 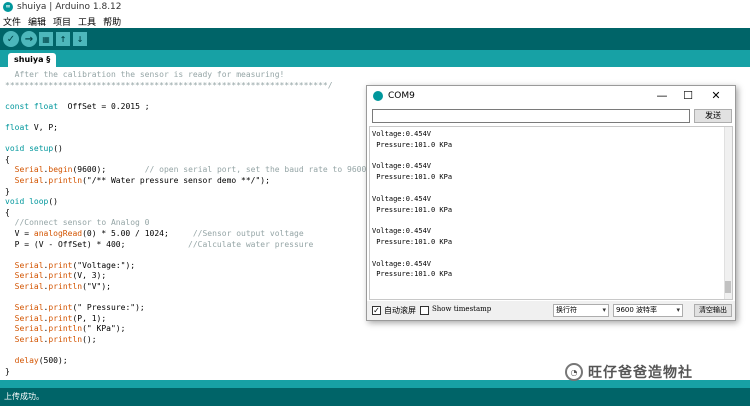 What do you see at coordinates (581, 310) in the screenshot?
I see `line-ending-select: 换行符 ▾` at bounding box center [581, 310].